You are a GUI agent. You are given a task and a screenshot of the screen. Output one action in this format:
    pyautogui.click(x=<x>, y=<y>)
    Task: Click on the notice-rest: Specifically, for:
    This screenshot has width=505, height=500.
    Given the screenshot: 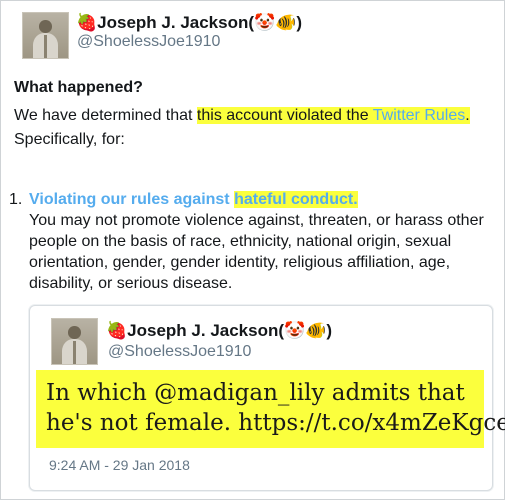 What is the action you would take?
    pyautogui.click(x=69, y=139)
    